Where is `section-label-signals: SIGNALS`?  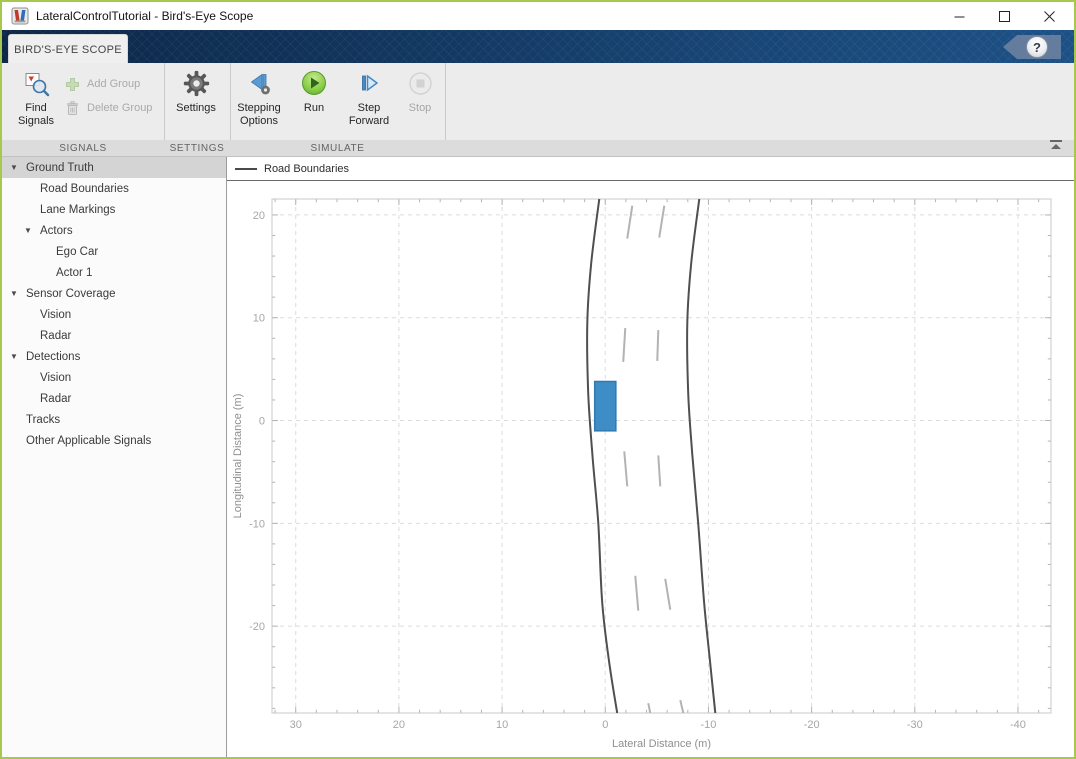
section-label-signals: SIGNALS is located at coordinates (83, 148).